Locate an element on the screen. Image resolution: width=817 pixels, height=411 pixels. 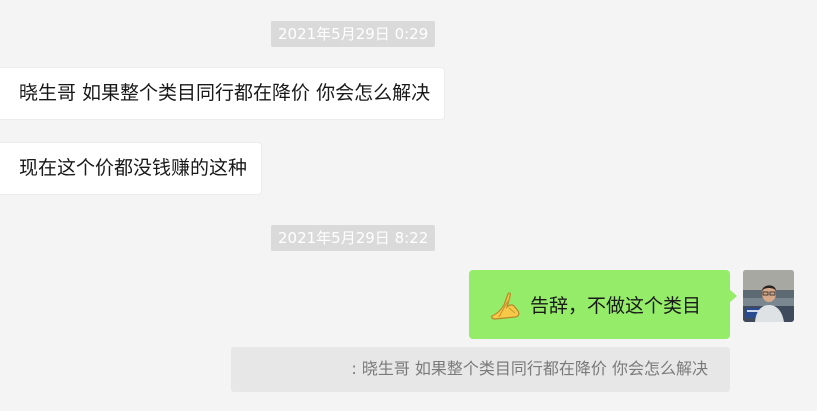
message-text: 现在这个价都没钱赚的这种 is located at coordinates (133, 168).